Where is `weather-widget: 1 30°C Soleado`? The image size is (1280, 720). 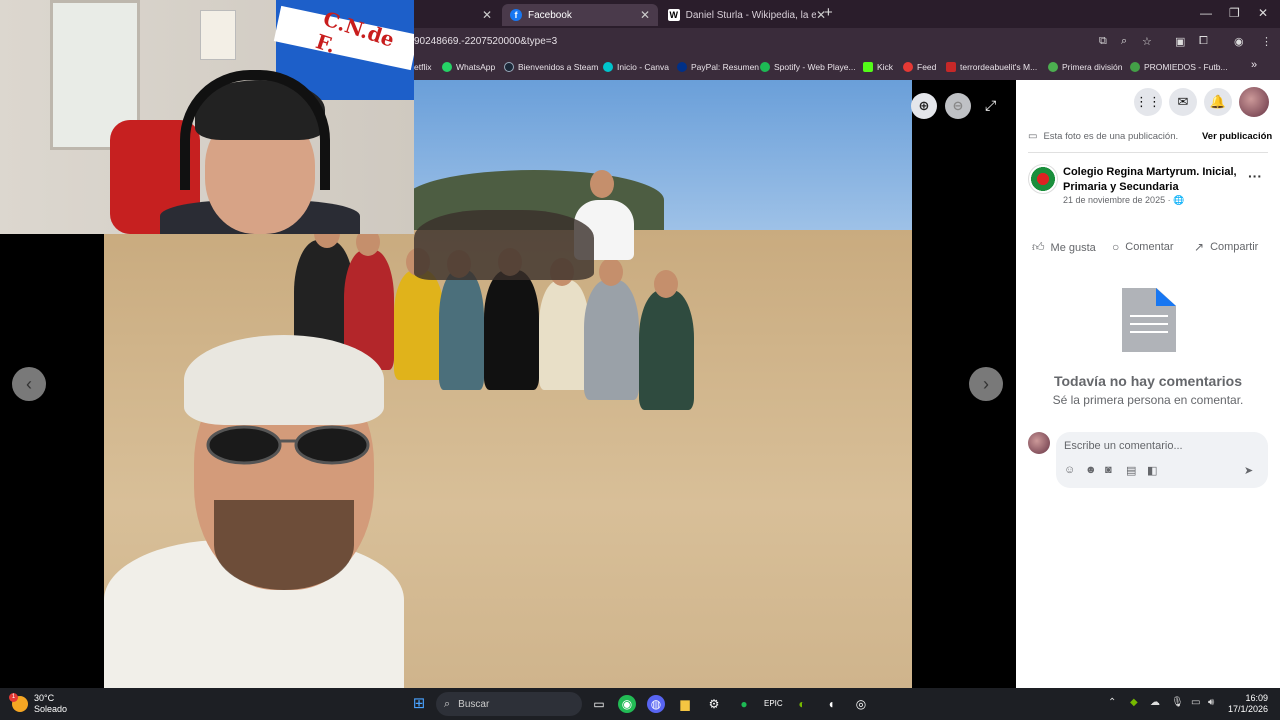
weather-widget: 1 30°C Soleado is located at coordinates (38, 704).